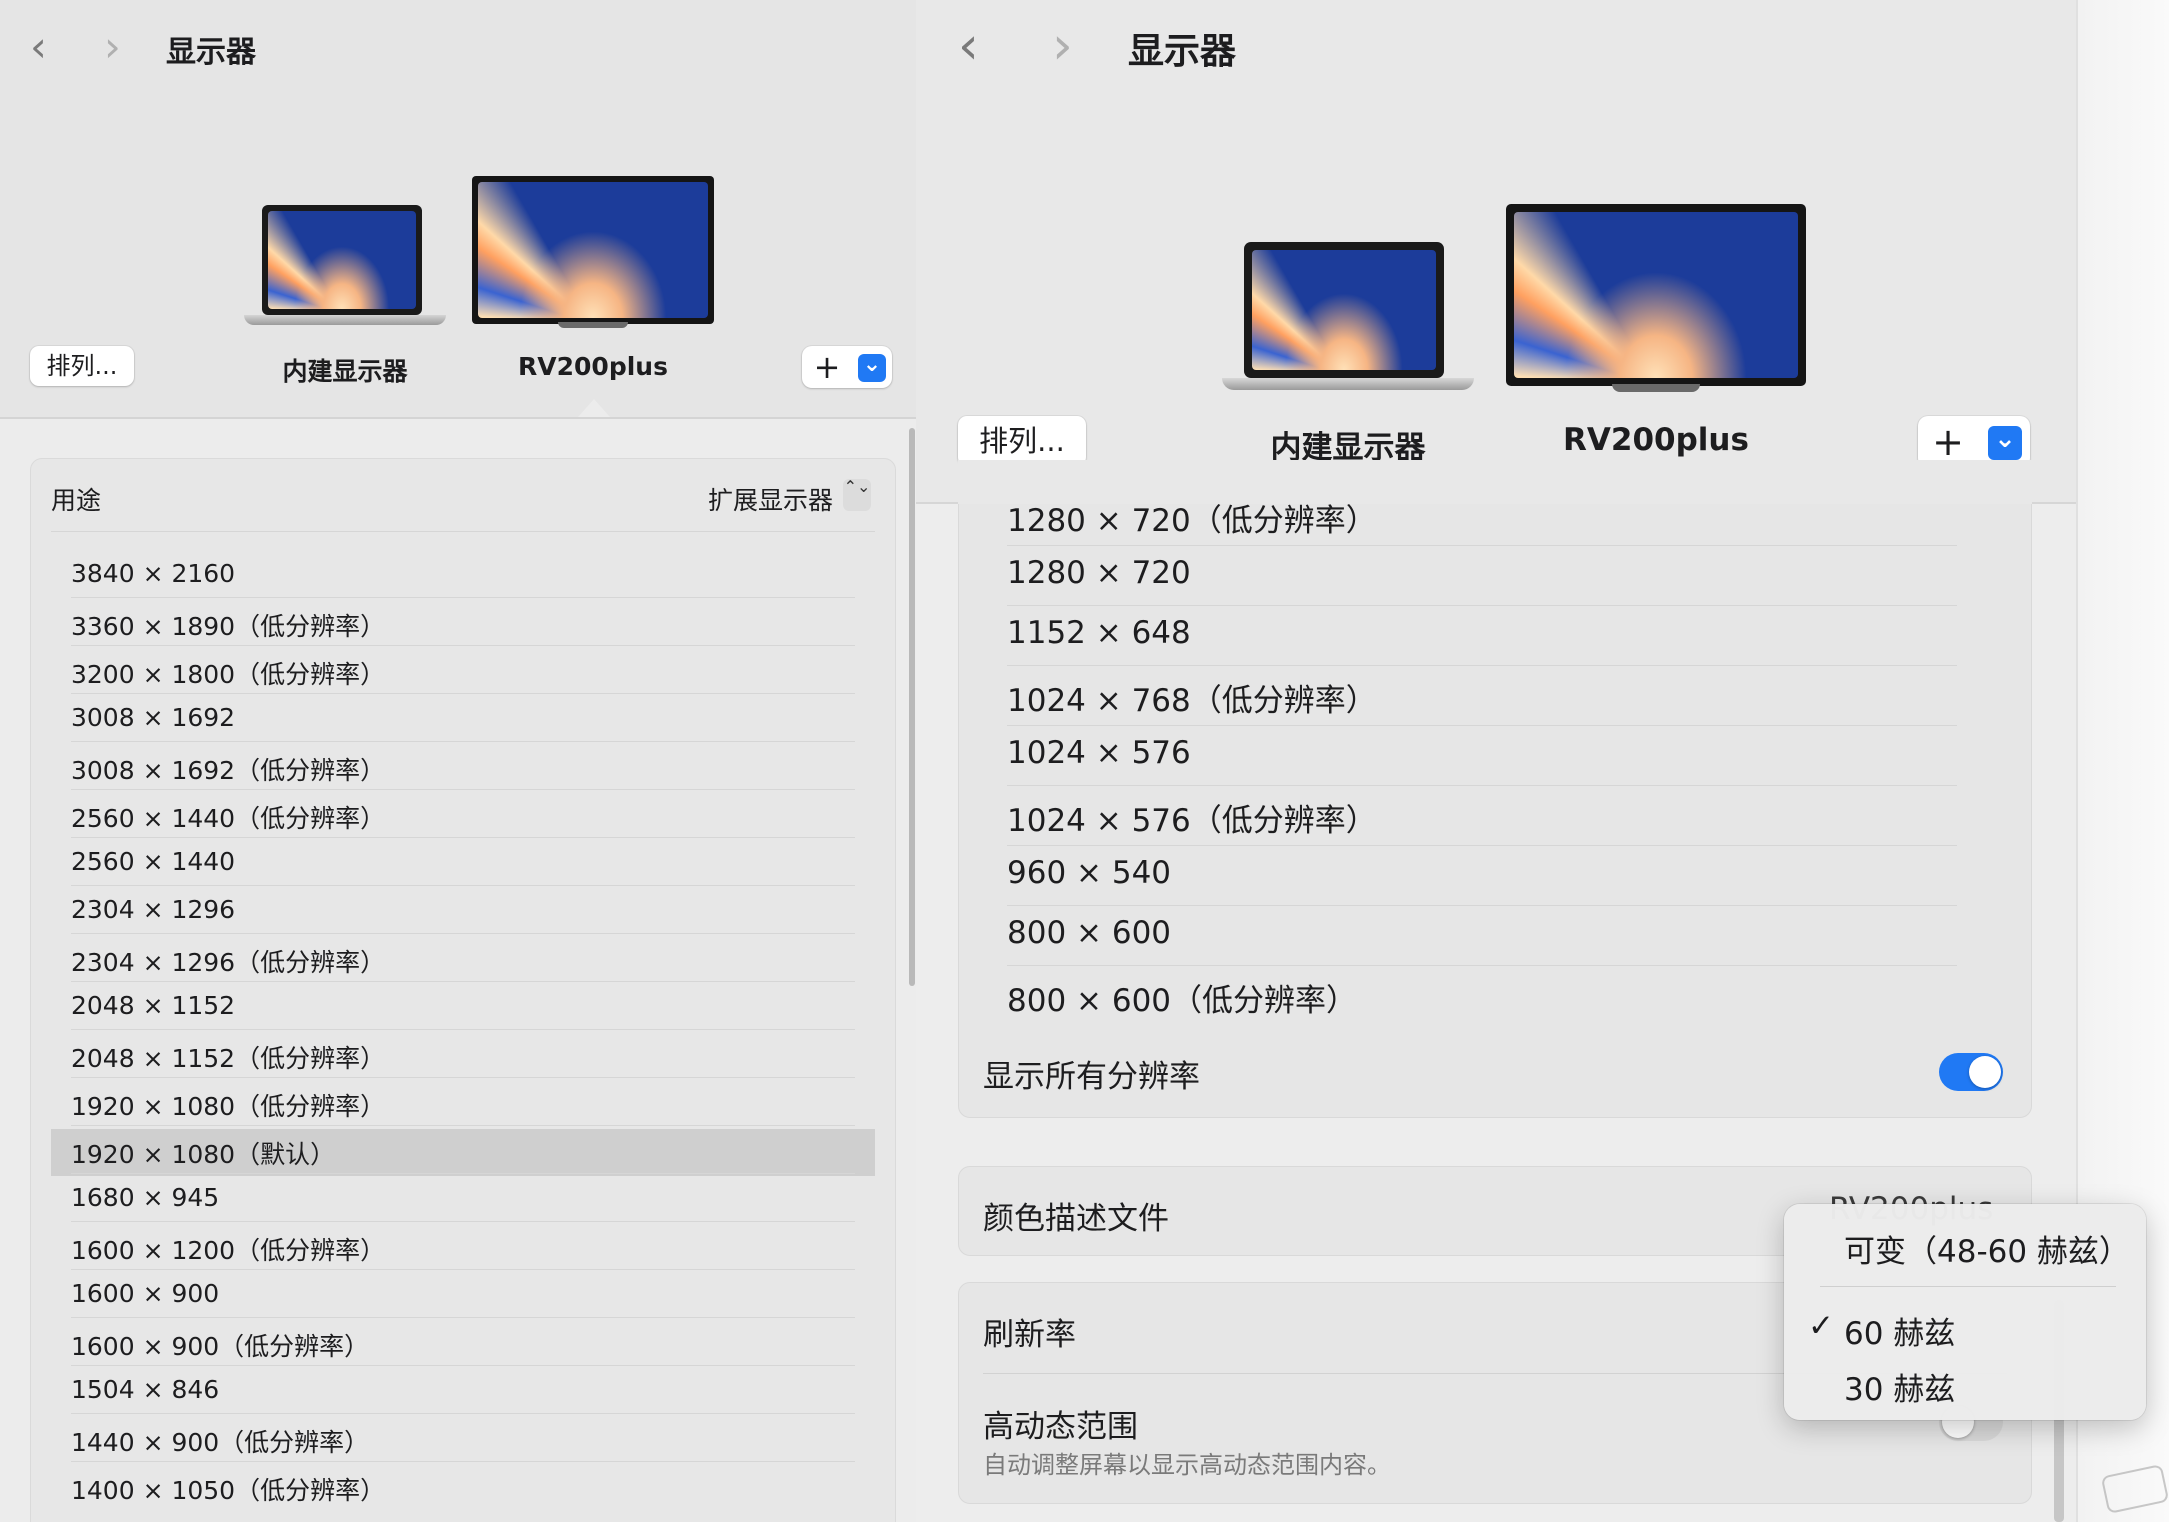  What do you see at coordinates (473, 1011) in the screenshot?
I see `resolution-row: 2048 × 1152` at bounding box center [473, 1011].